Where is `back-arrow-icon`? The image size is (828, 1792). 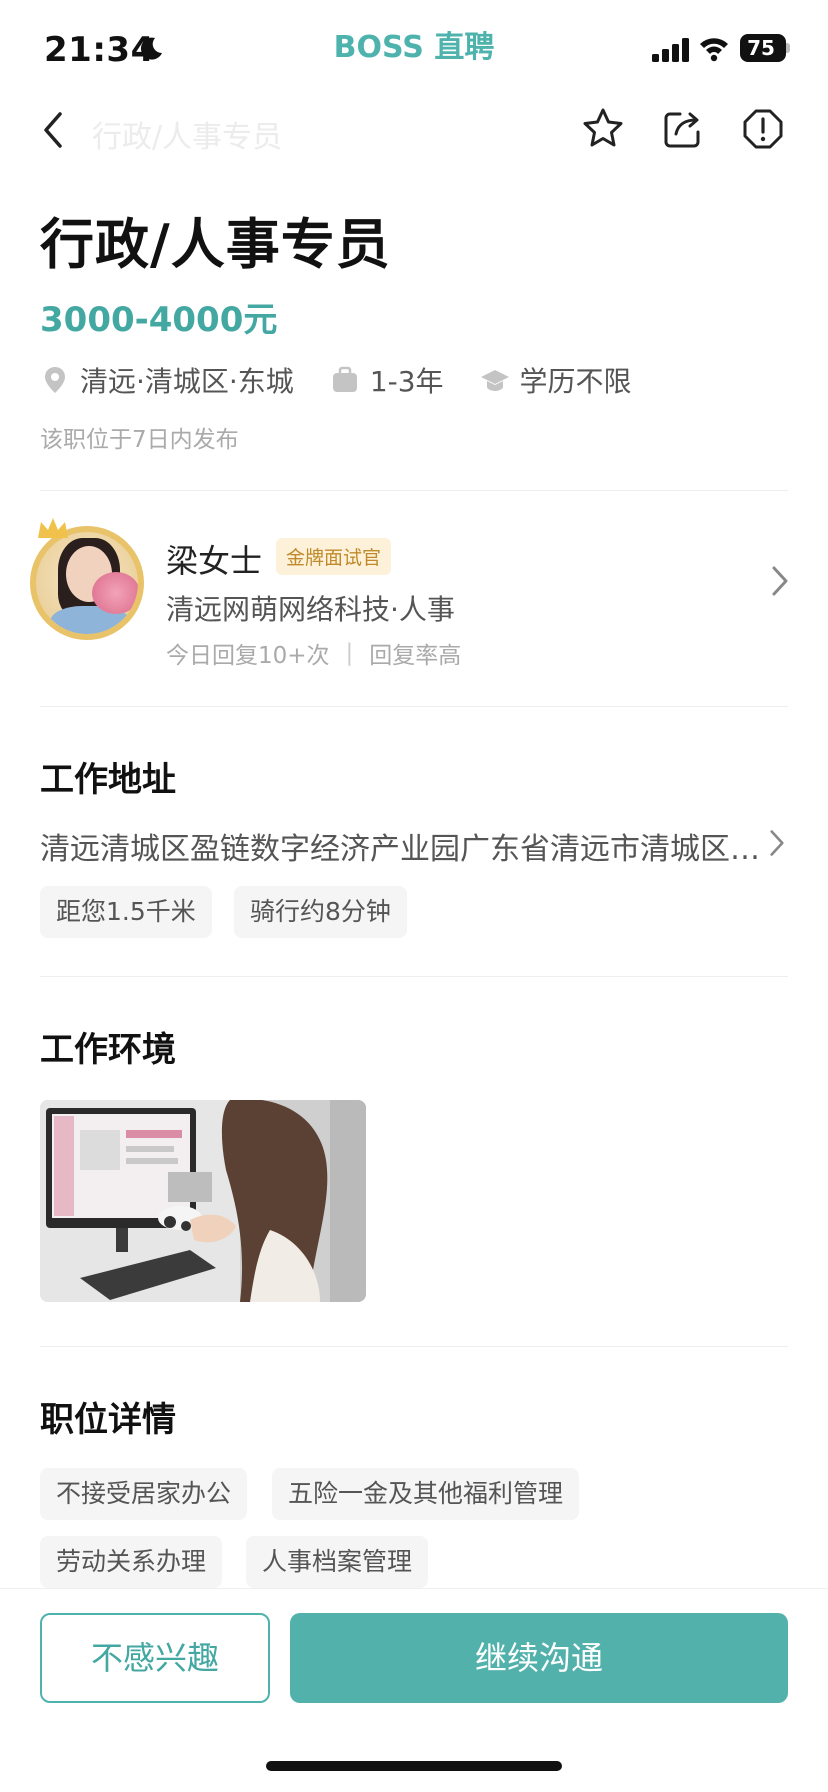 back-arrow-icon is located at coordinates (54, 130).